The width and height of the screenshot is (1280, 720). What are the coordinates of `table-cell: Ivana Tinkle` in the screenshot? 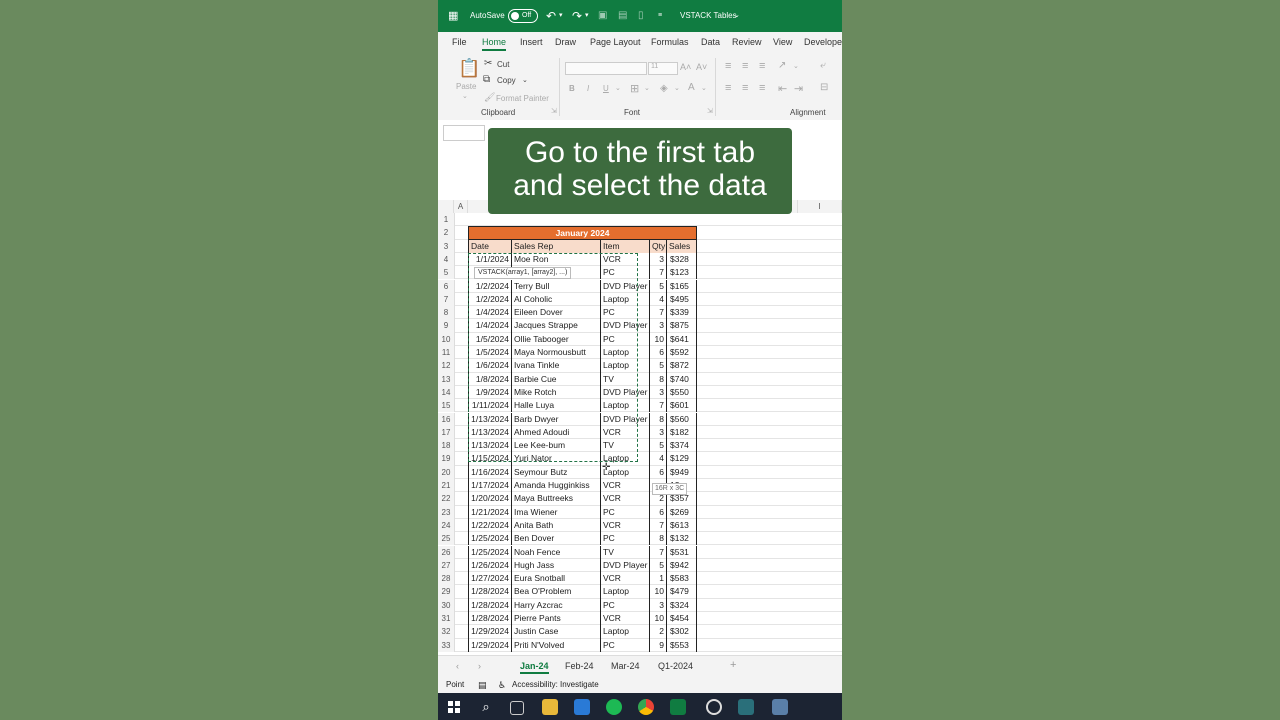 It's located at (556, 366).